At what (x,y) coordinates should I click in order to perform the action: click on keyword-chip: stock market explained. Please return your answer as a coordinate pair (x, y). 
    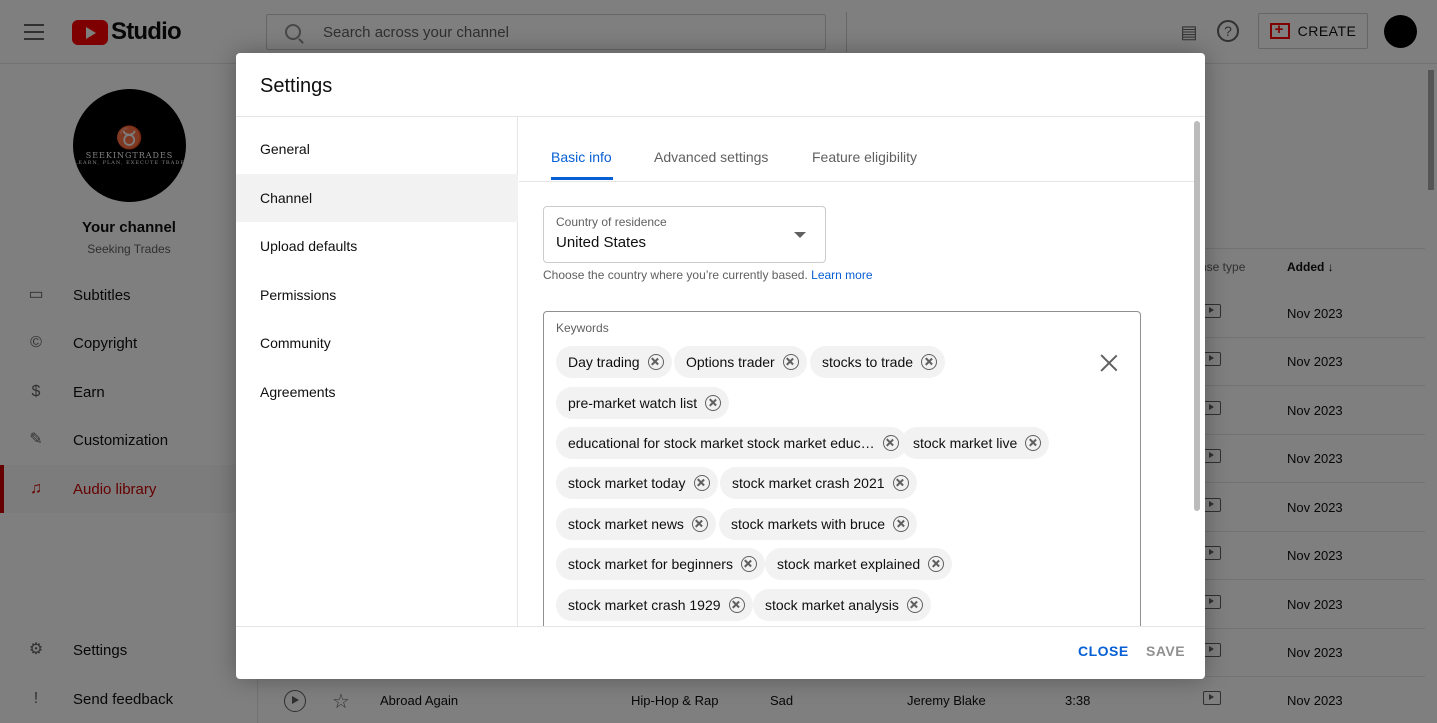
    Looking at the image, I should click on (859, 564).